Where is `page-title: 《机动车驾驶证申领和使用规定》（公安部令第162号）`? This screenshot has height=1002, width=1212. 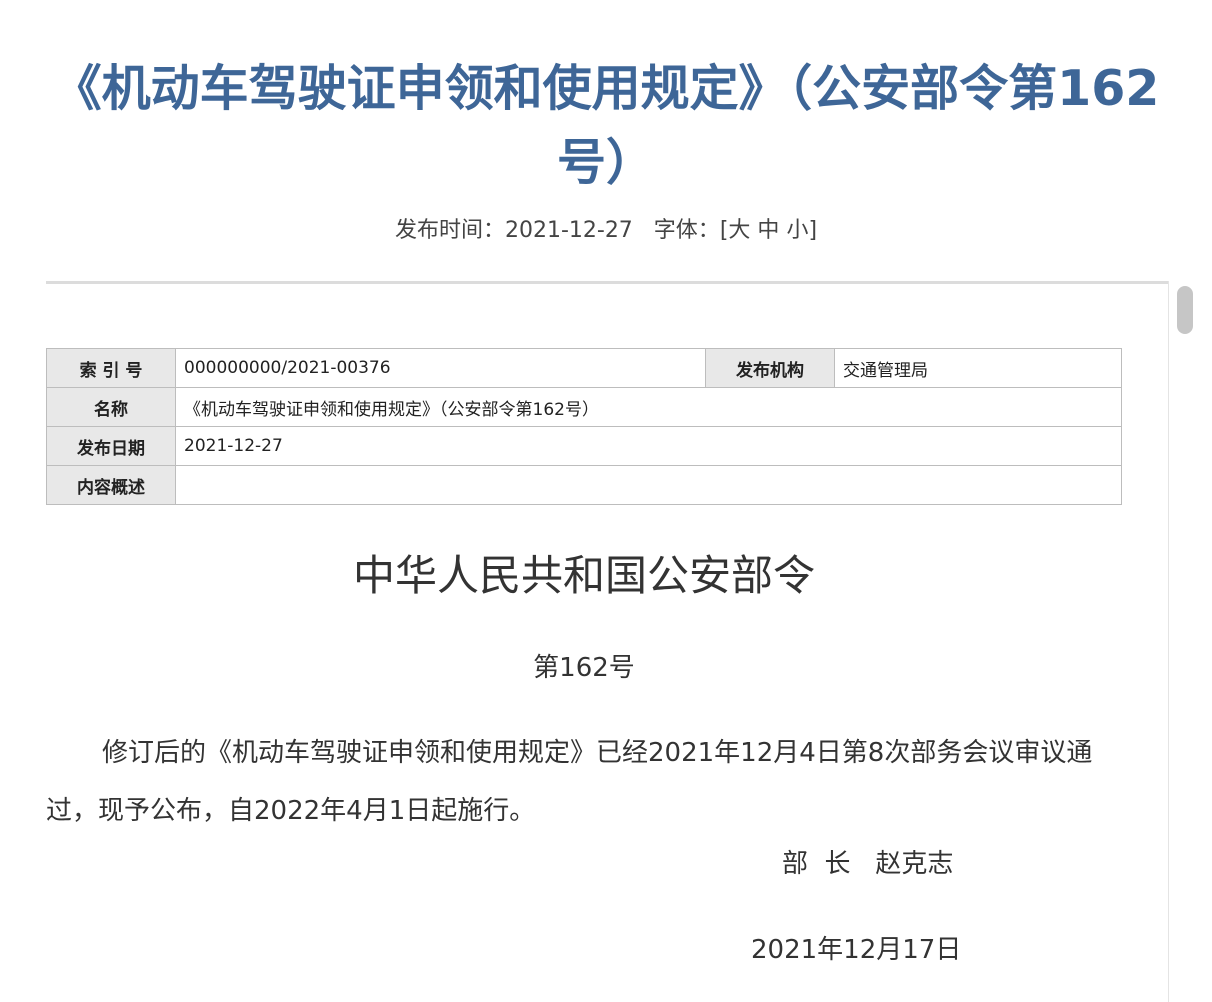
page-title: 《机动车驾驶证申领和使用规定》（公安部令第162号） is located at coordinates (606, 125).